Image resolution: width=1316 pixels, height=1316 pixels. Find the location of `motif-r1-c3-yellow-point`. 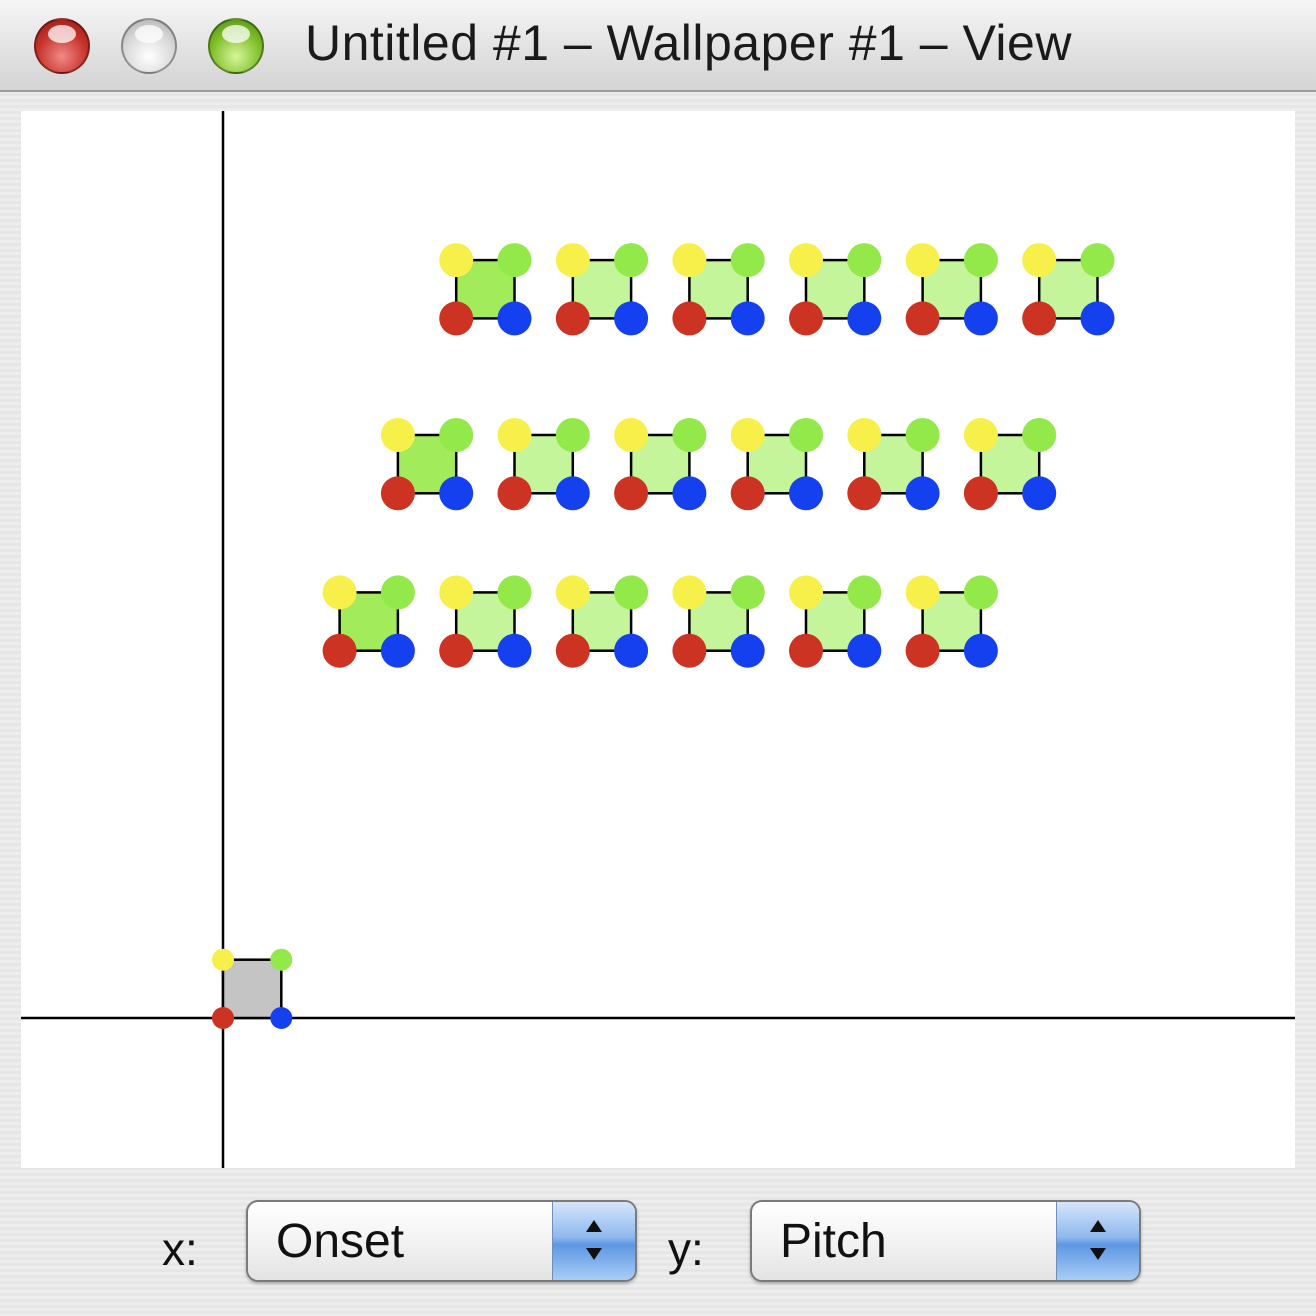

motif-r1-c3-yellow-point is located at coordinates (747, 435).